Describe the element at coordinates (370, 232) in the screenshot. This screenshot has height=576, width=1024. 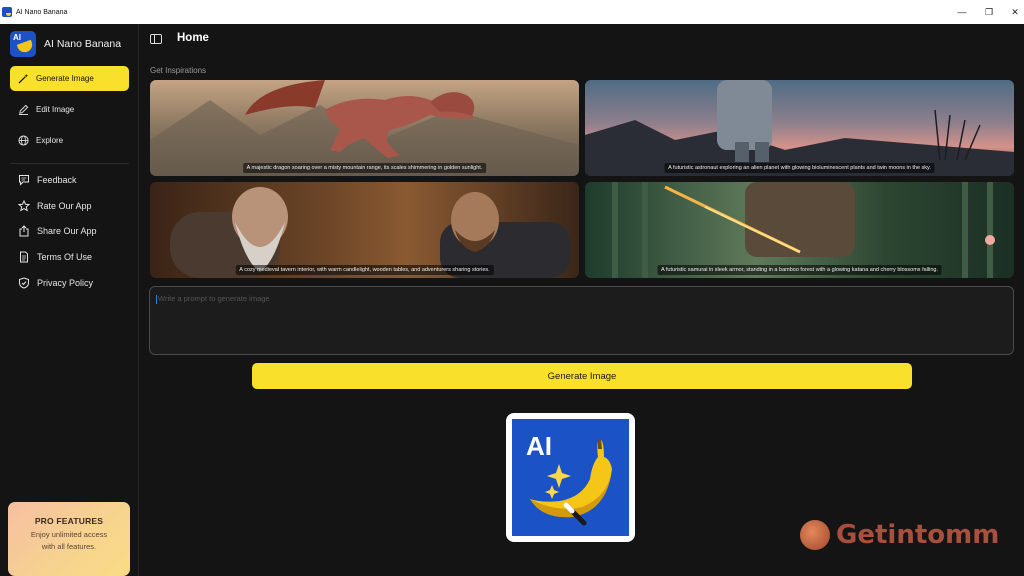
I see `tavern-image` at that location.